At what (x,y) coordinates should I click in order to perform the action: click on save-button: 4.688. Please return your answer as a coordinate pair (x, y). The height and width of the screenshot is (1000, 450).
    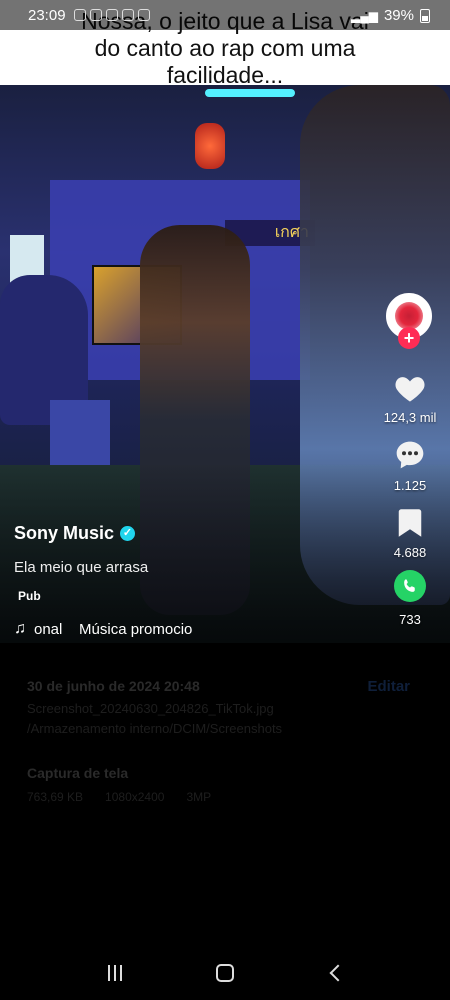
    Looking at the image, I should click on (410, 534).